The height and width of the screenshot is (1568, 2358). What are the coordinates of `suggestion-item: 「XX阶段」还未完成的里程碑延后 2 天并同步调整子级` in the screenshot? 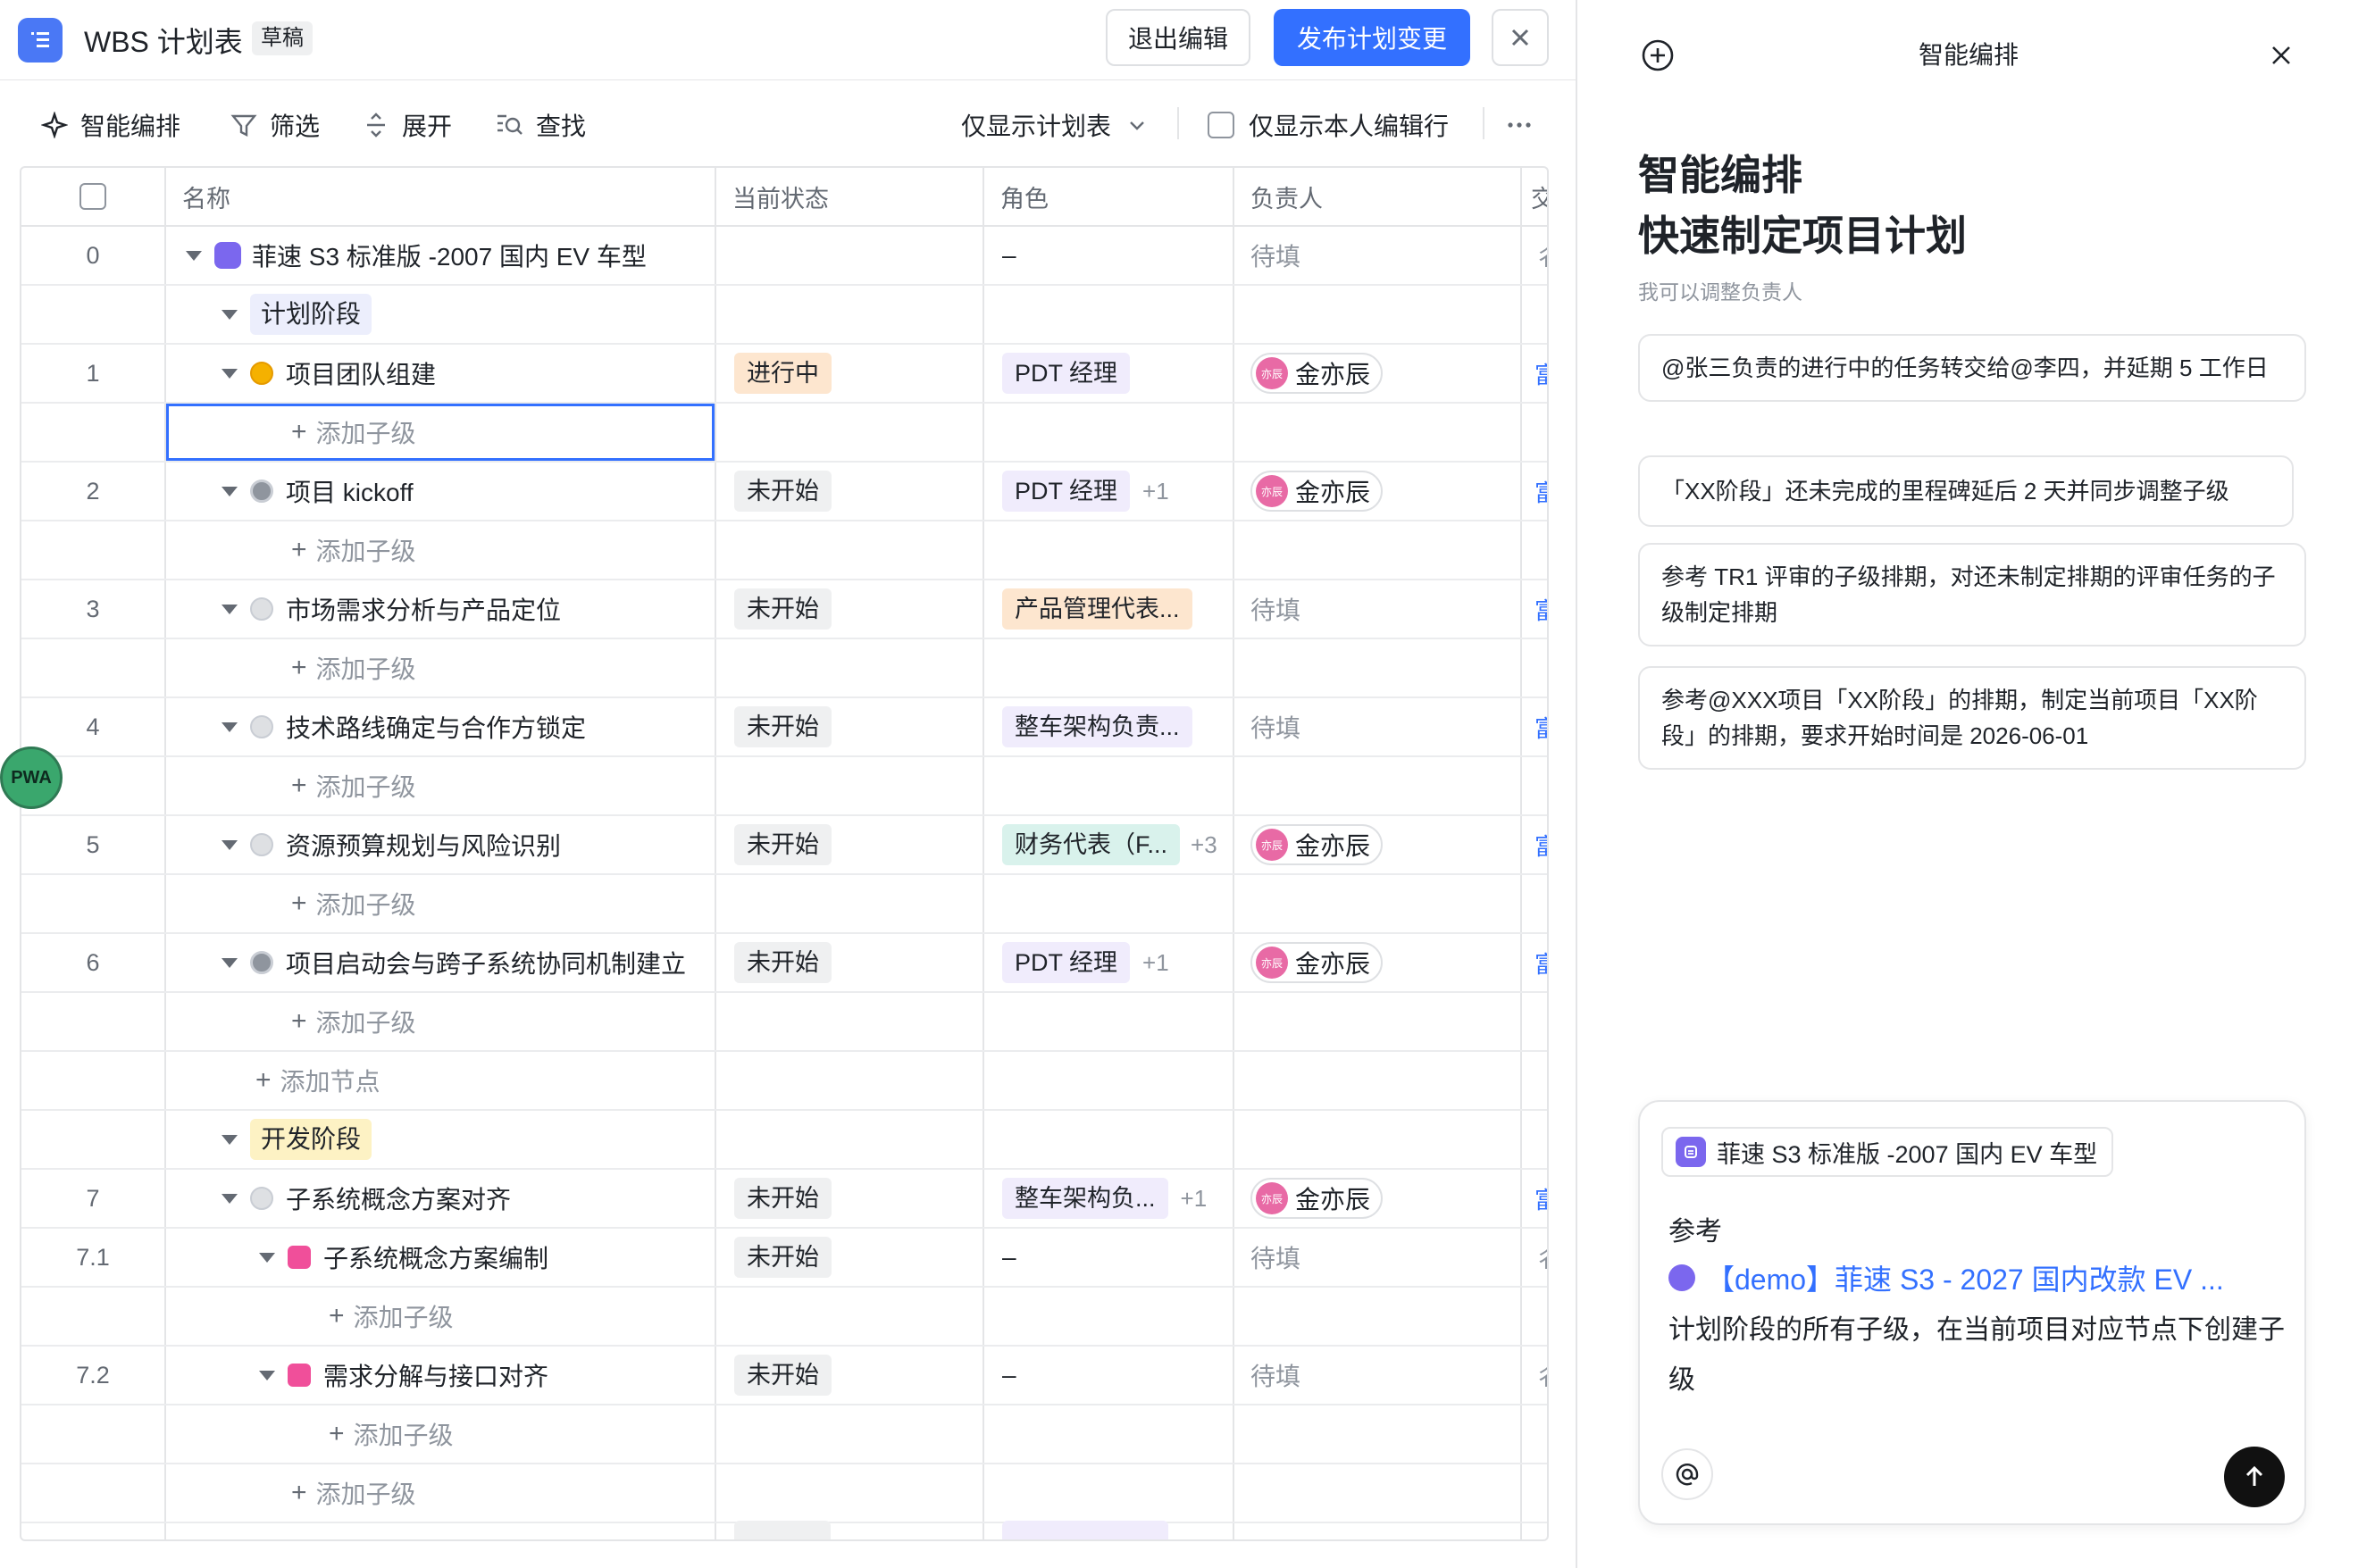 It's located at (1966, 491).